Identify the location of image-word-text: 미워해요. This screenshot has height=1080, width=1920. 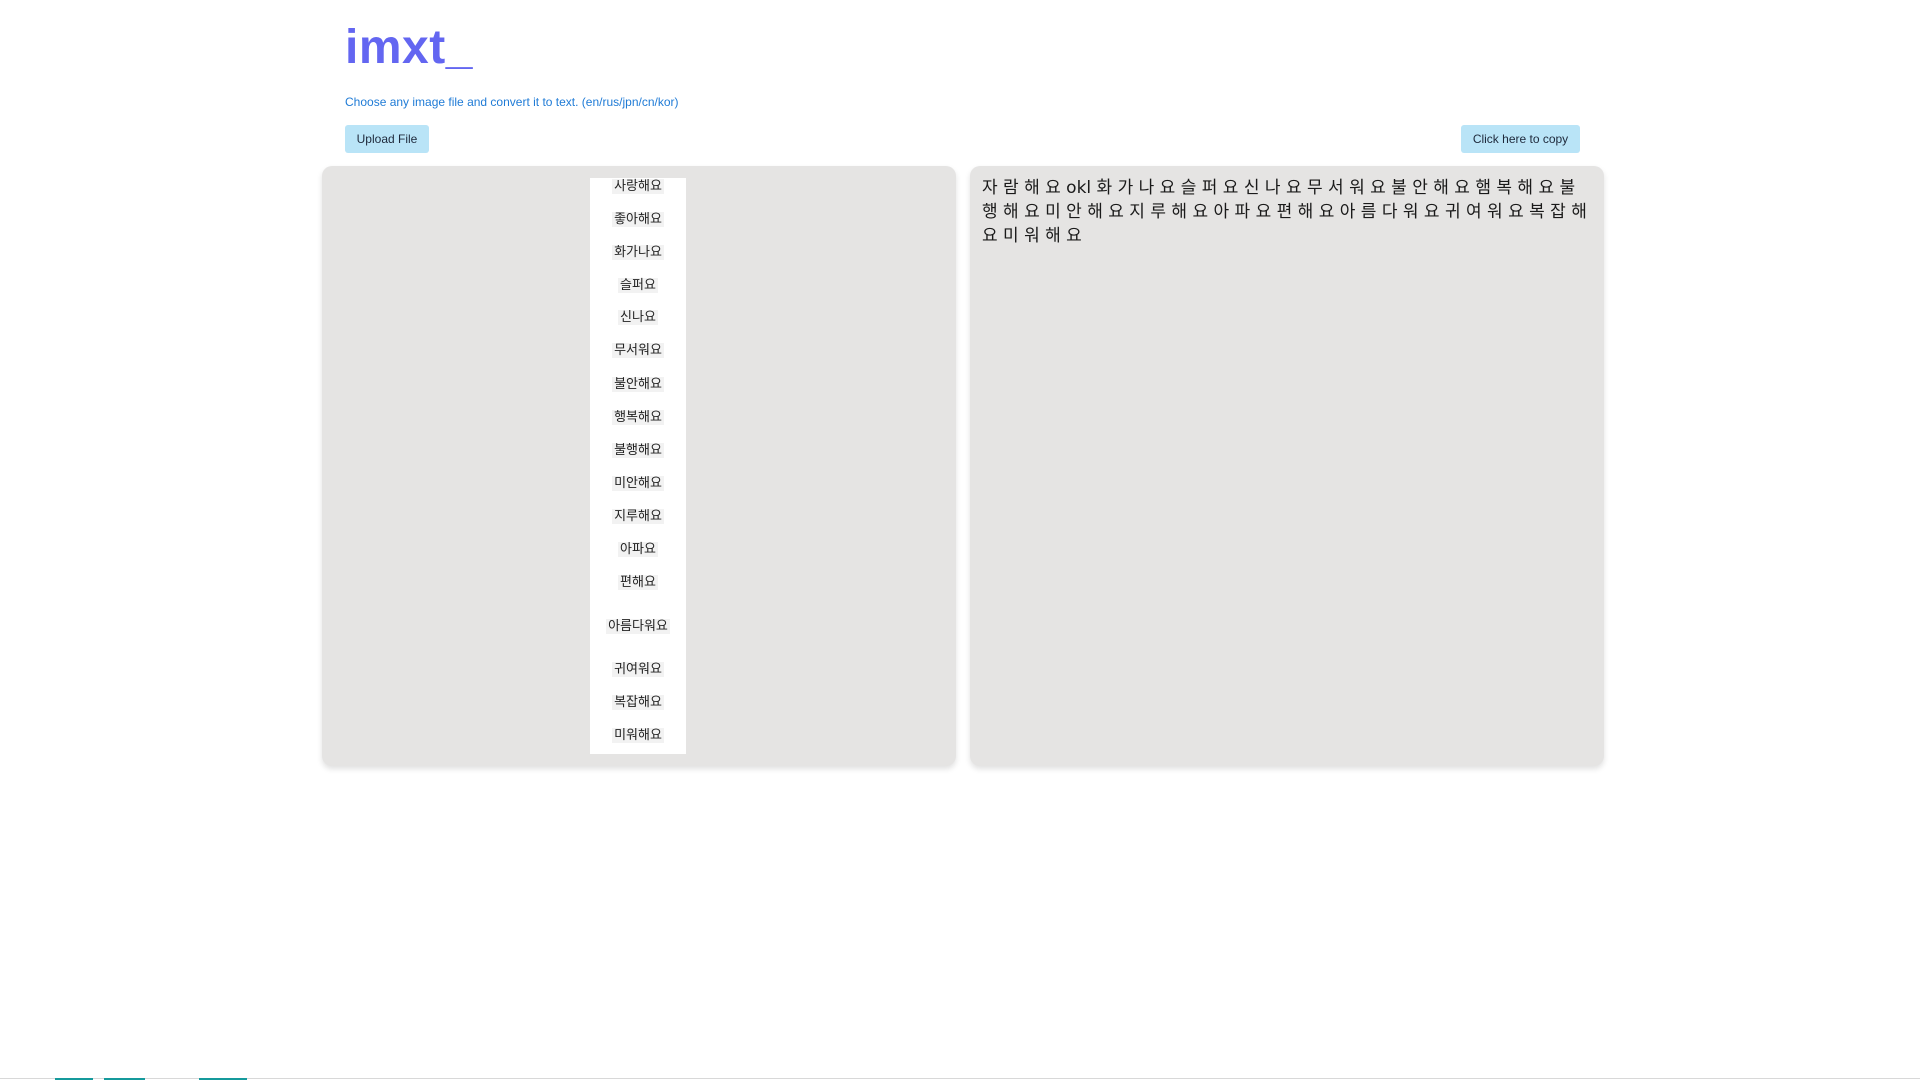
(638, 735).